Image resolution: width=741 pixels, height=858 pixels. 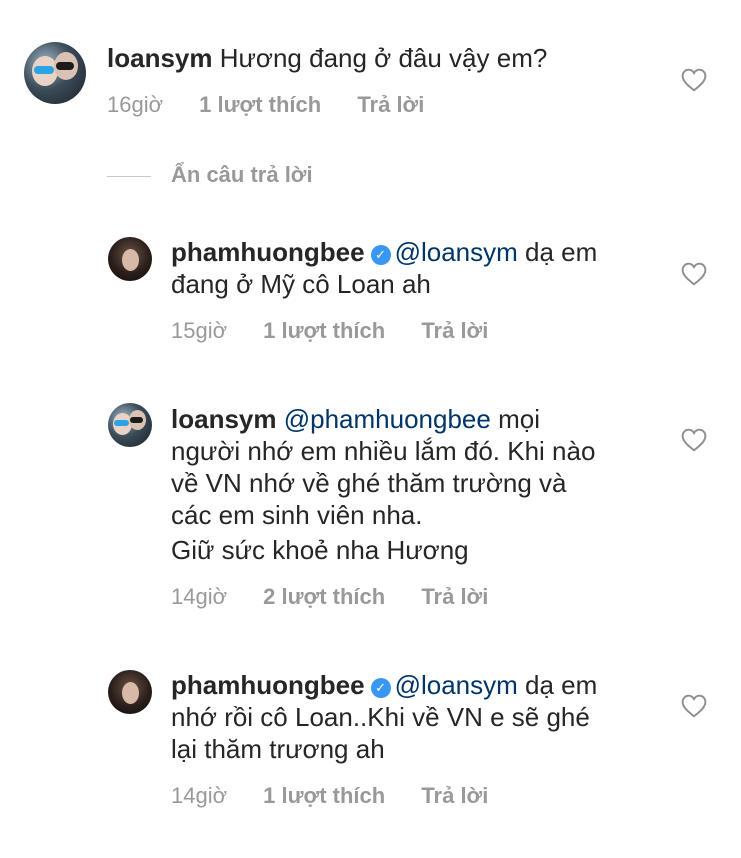 What do you see at coordinates (380, 717) in the screenshot?
I see `comment-text: nhớ rồi cô Loan..Khi về VN e sẽ ghé` at bounding box center [380, 717].